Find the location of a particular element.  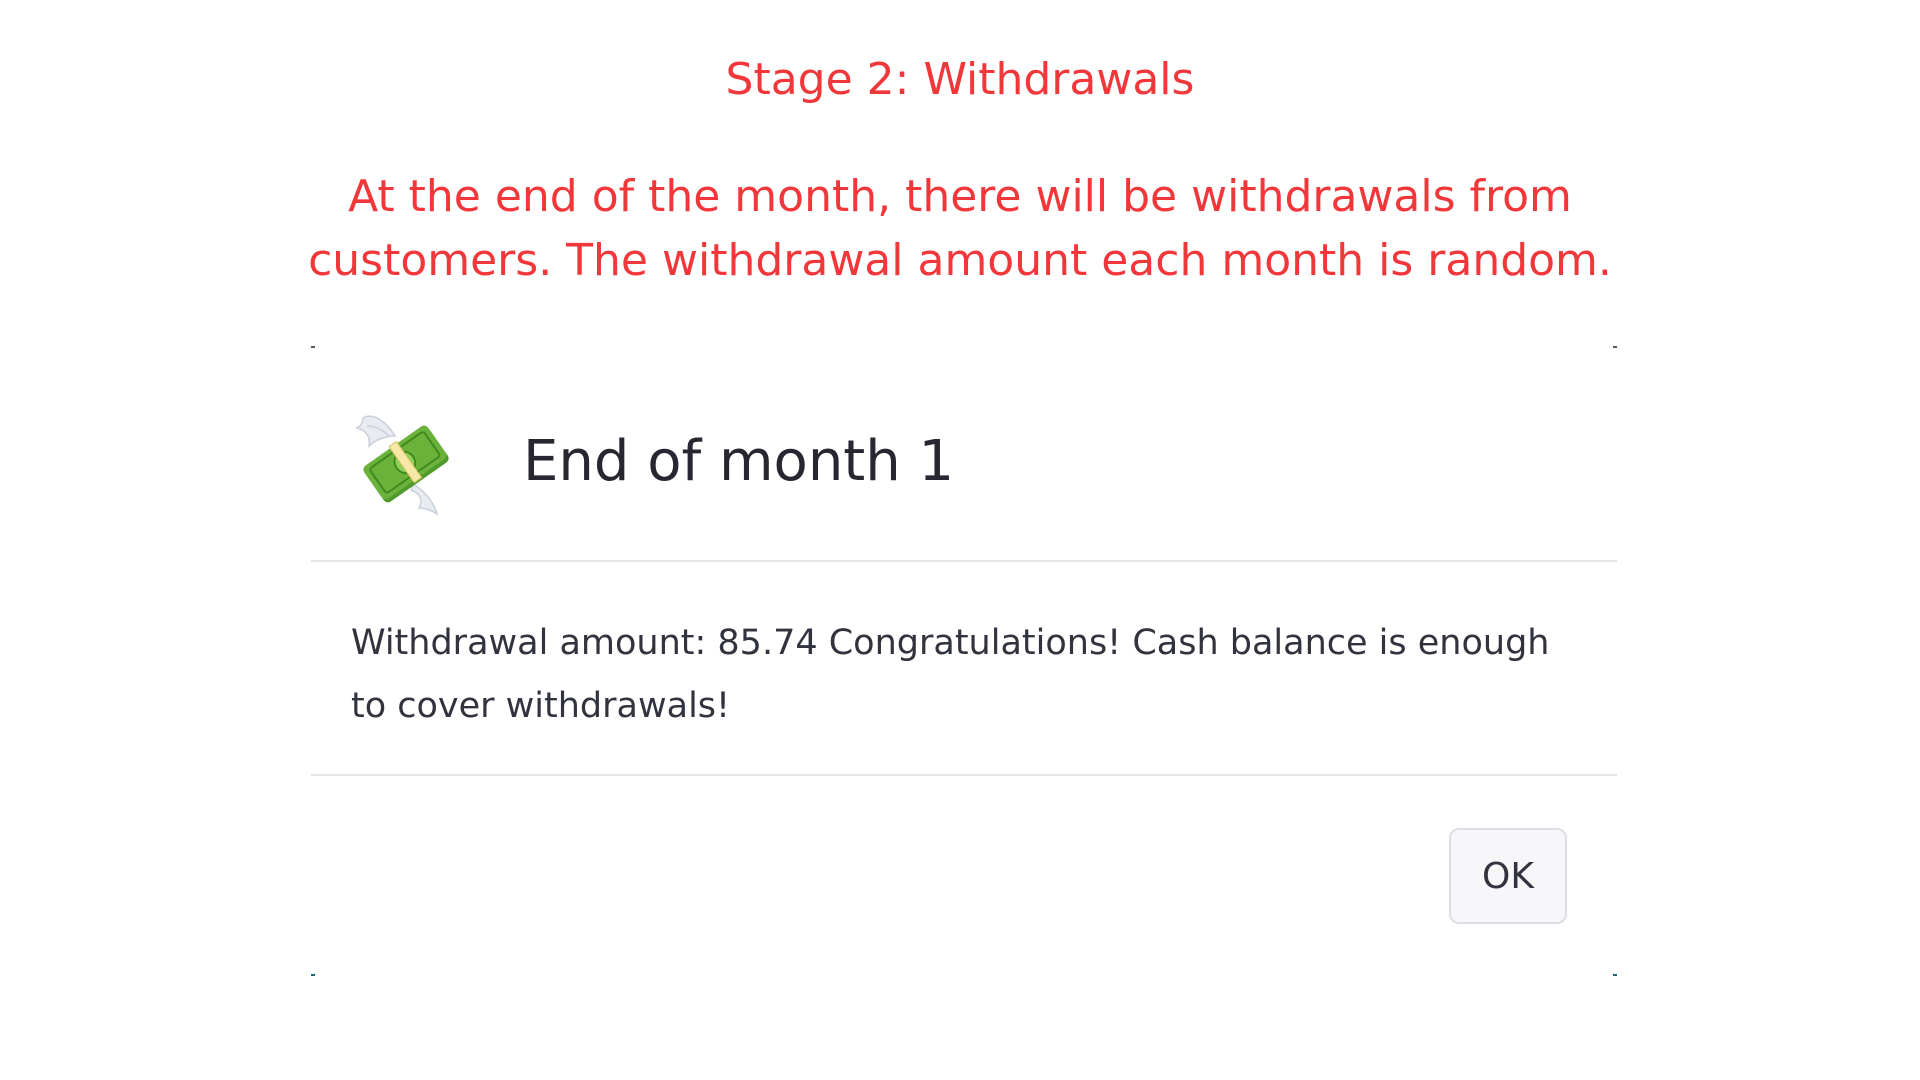

dialog-header: End of month 1 is located at coordinates (964, 454).